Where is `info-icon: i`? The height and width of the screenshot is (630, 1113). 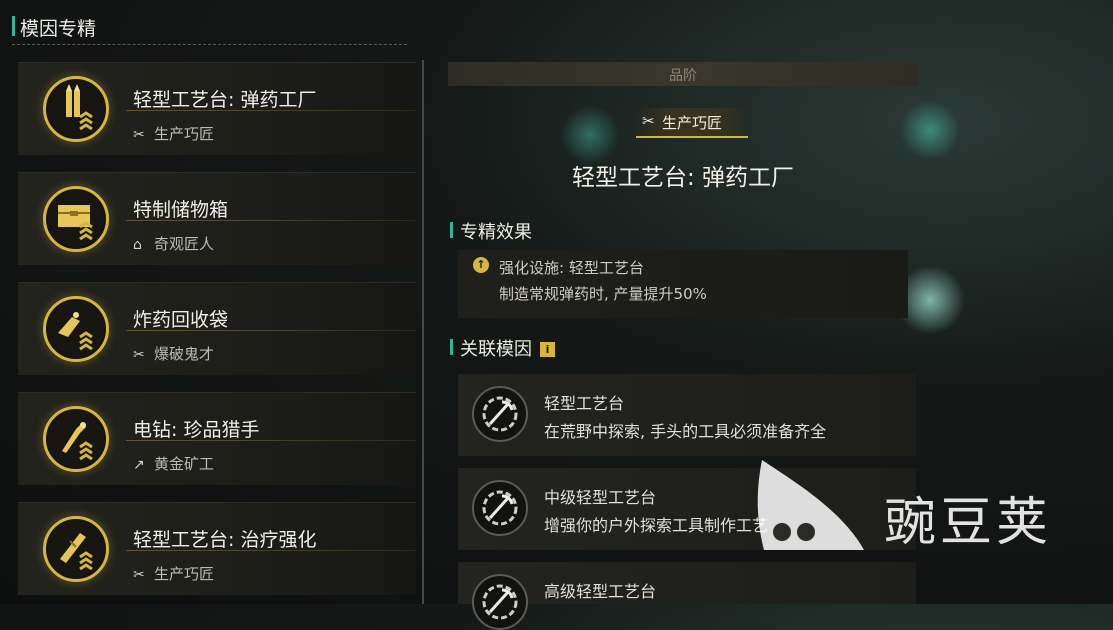
info-icon: i is located at coordinates (547, 349).